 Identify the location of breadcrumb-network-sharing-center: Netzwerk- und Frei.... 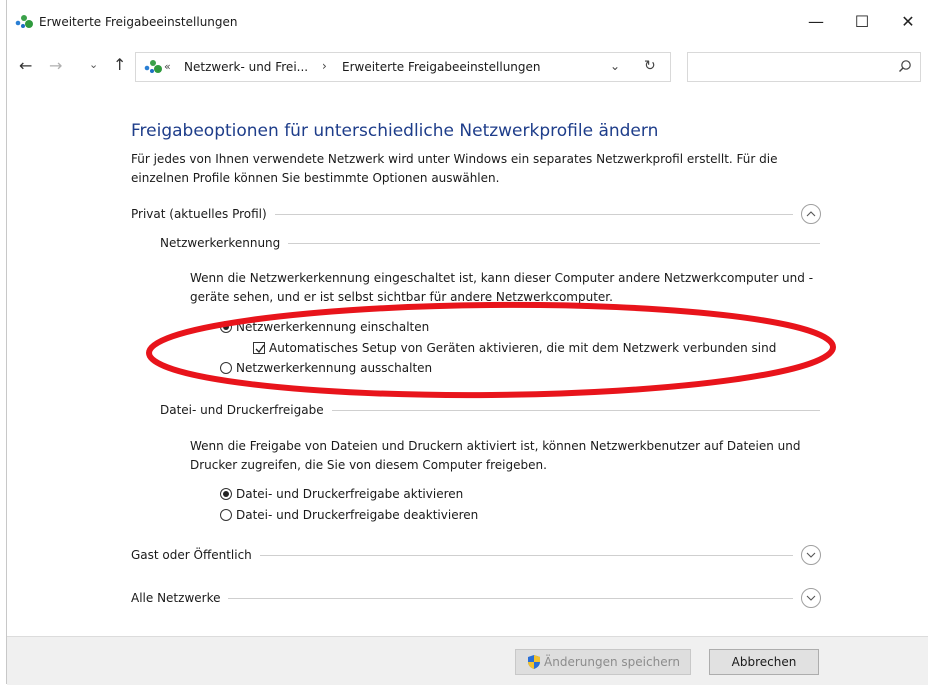
(246, 67).